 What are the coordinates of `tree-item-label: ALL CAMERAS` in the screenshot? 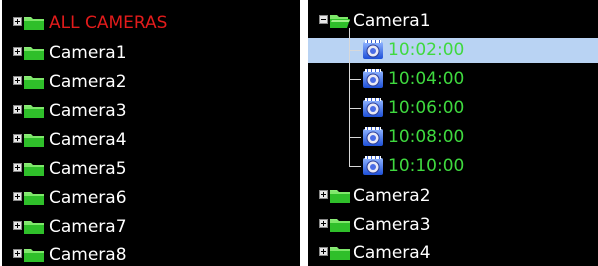 It's located at (108, 23).